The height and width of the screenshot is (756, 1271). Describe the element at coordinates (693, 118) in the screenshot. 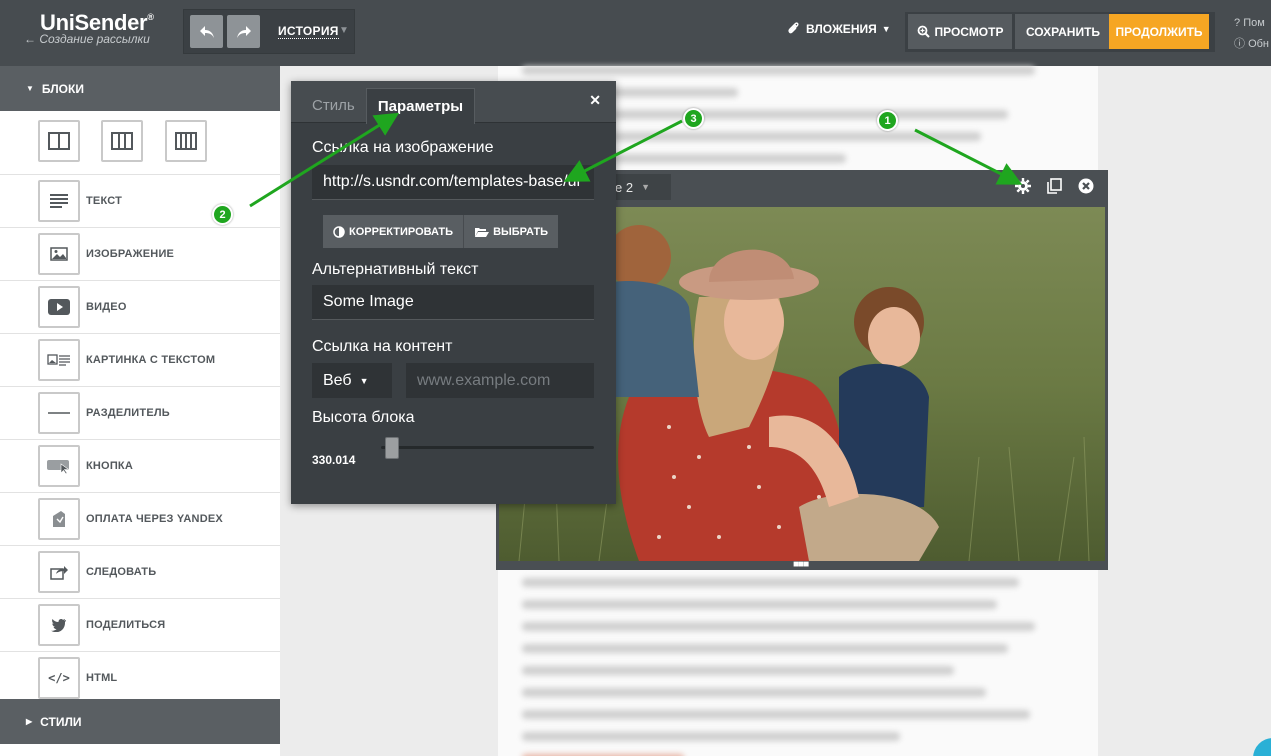

I see `annotation-badge: 3` at that location.